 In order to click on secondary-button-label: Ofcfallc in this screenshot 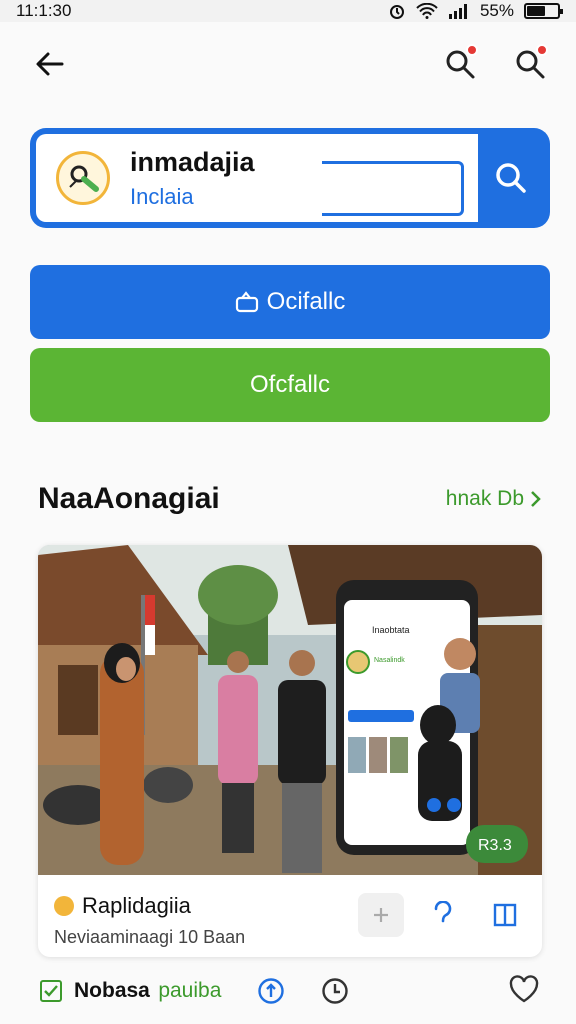, I will do `click(289, 384)`.